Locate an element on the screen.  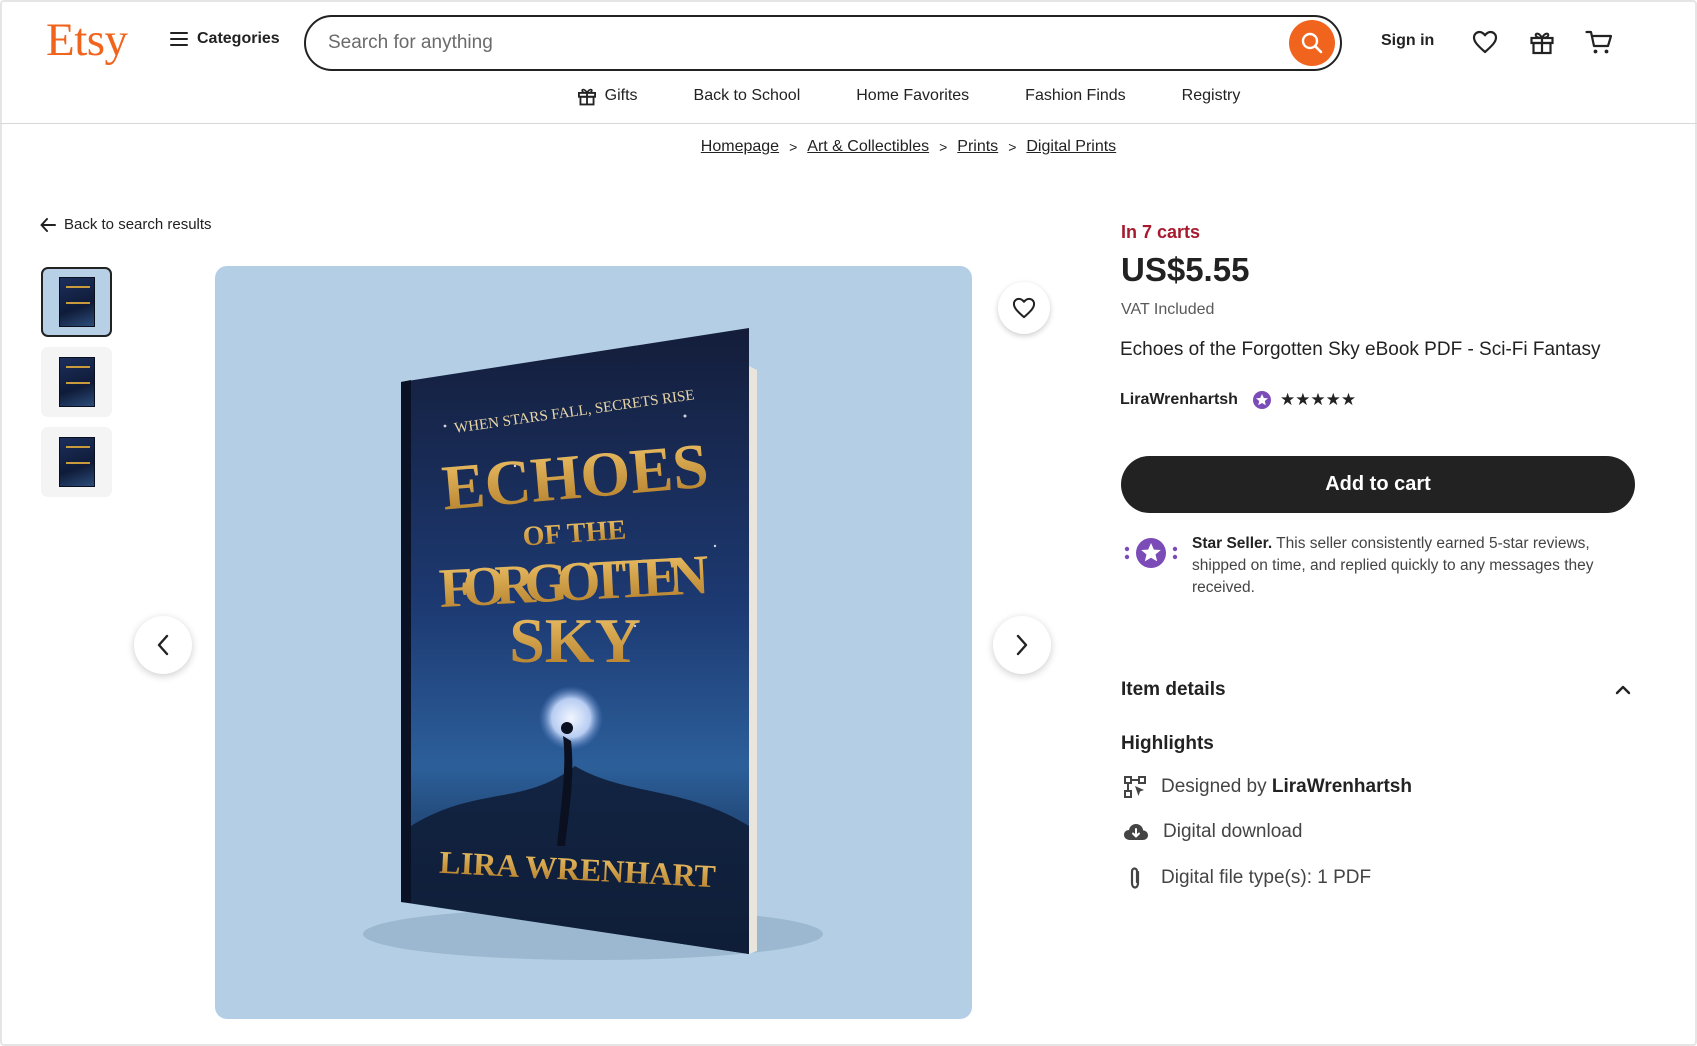
favorites-button is located at coordinates (1485, 42).